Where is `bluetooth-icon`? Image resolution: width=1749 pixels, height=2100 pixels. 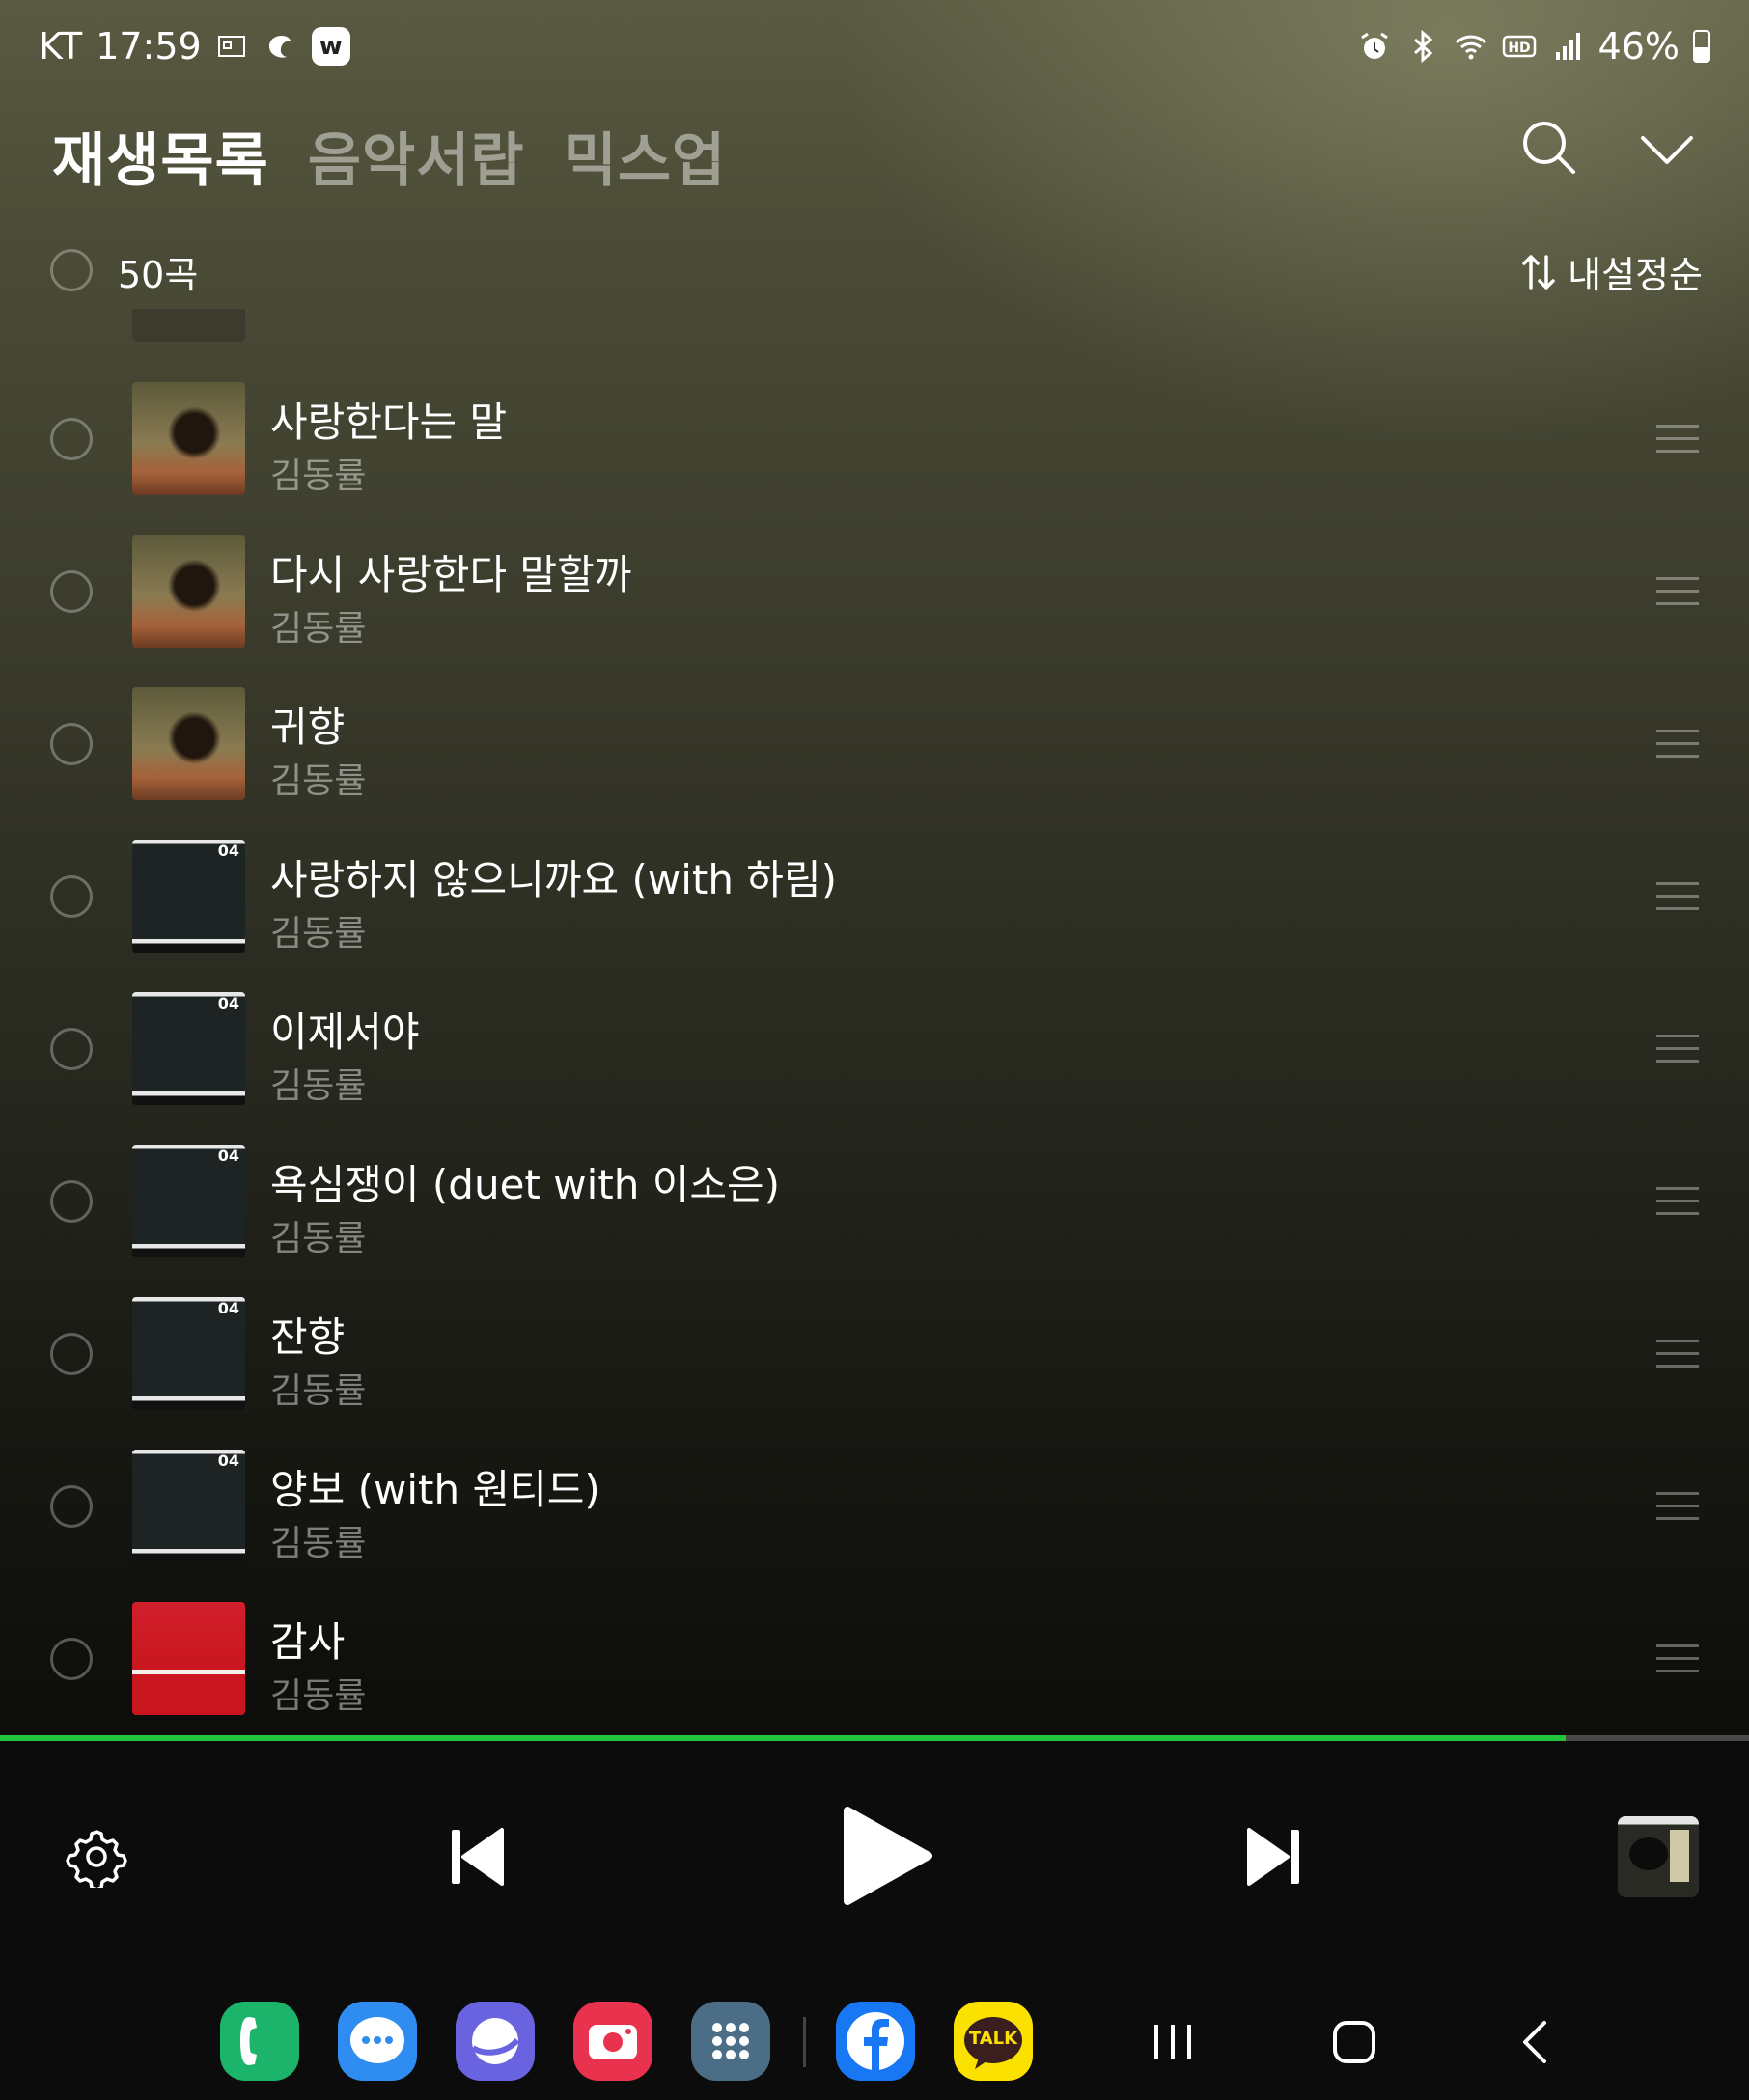 bluetooth-icon is located at coordinates (1423, 46).